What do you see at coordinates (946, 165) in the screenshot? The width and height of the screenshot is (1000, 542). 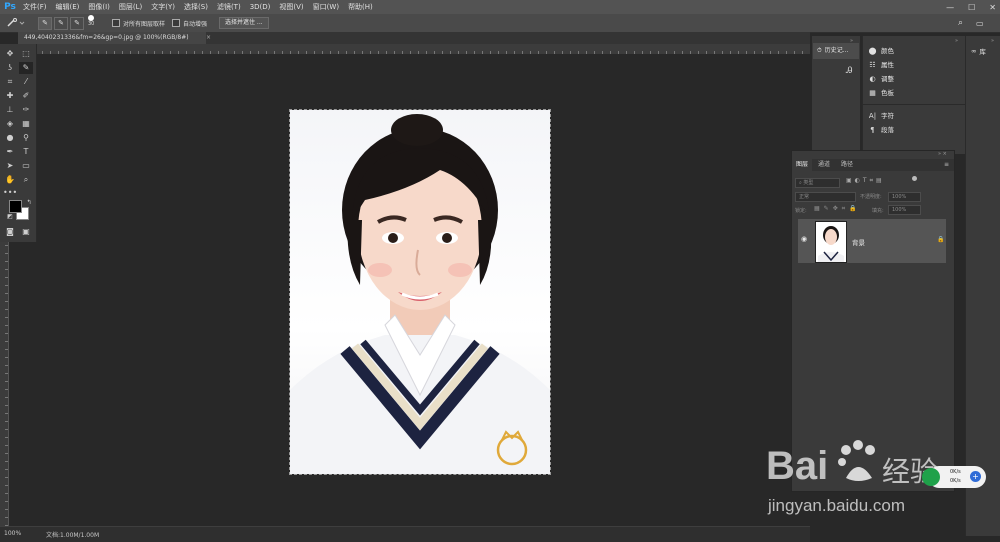 I see `panel-menu-icon: ≡` at bounding box center [946, 165].